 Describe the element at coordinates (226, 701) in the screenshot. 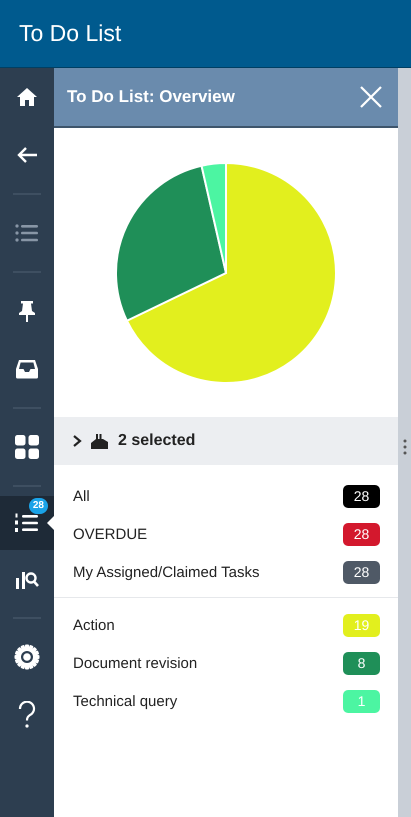

I see `category-row: Technical query 1` at that location.